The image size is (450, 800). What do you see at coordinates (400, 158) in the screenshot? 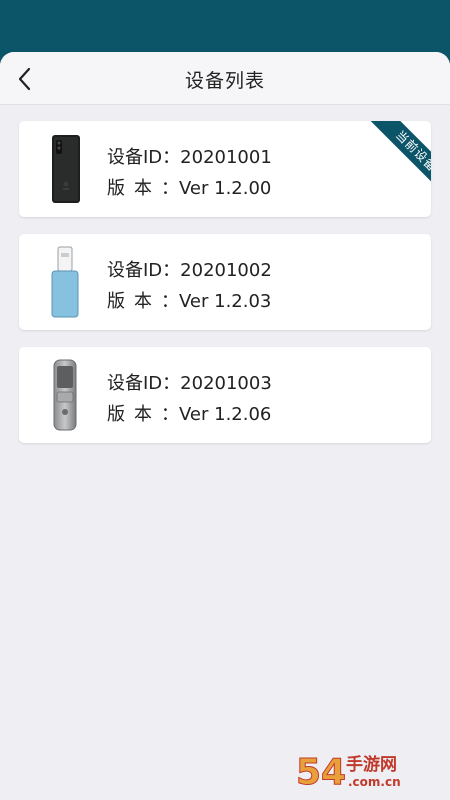
I see `current-device-badge: 当前设备` at bounding box center [400, 158].